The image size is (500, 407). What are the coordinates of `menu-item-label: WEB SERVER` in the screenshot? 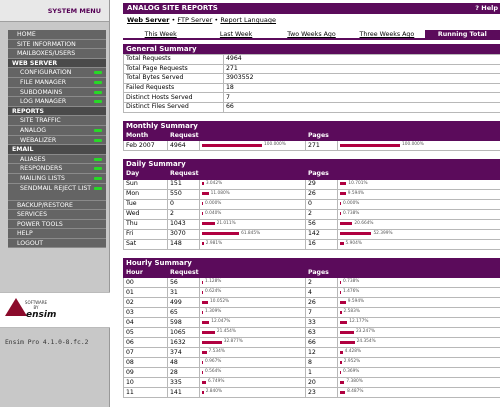 It's located at (35, 63).